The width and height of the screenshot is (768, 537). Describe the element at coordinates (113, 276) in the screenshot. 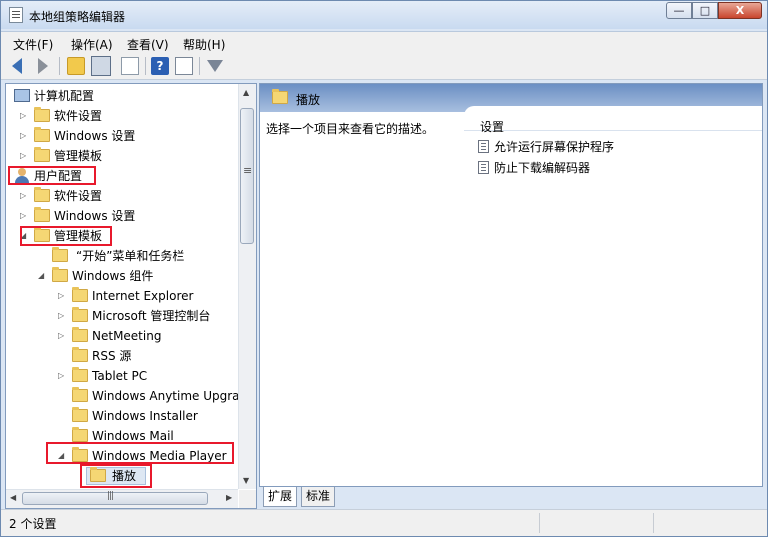

I see `tree-label: Windows 组件` at that location.